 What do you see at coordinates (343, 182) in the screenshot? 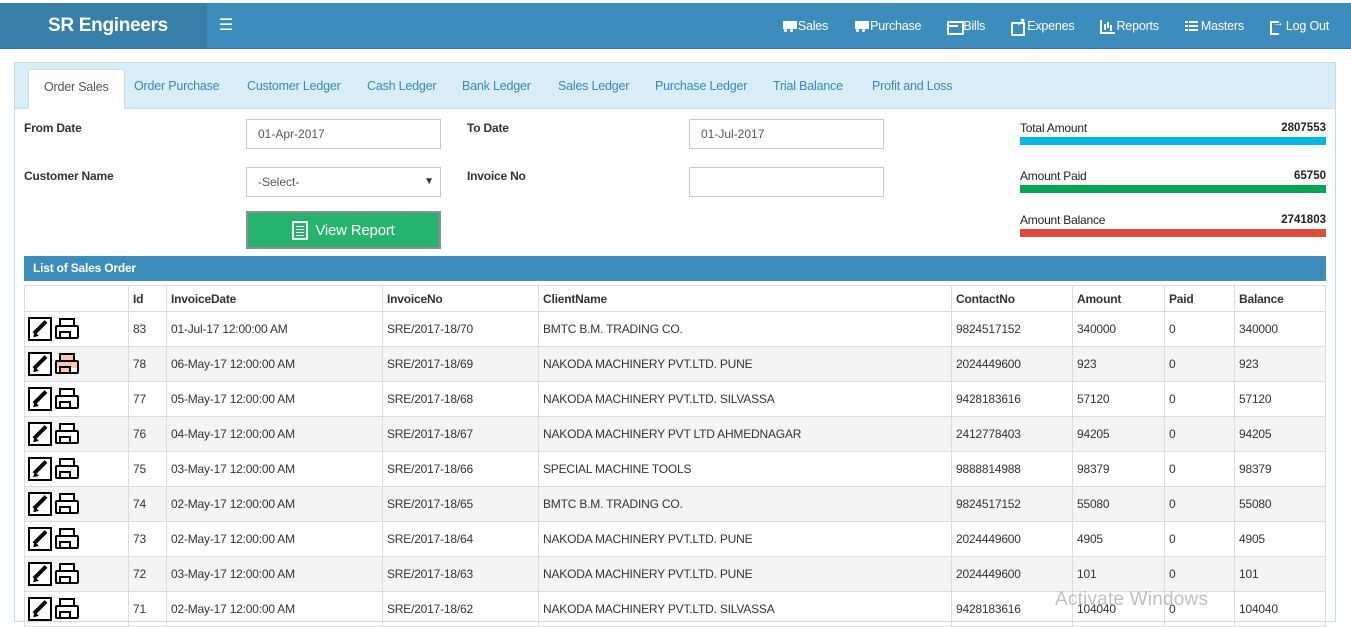
I see `customer-name-select: -Select- ▼` at bounding box center [343, 182].